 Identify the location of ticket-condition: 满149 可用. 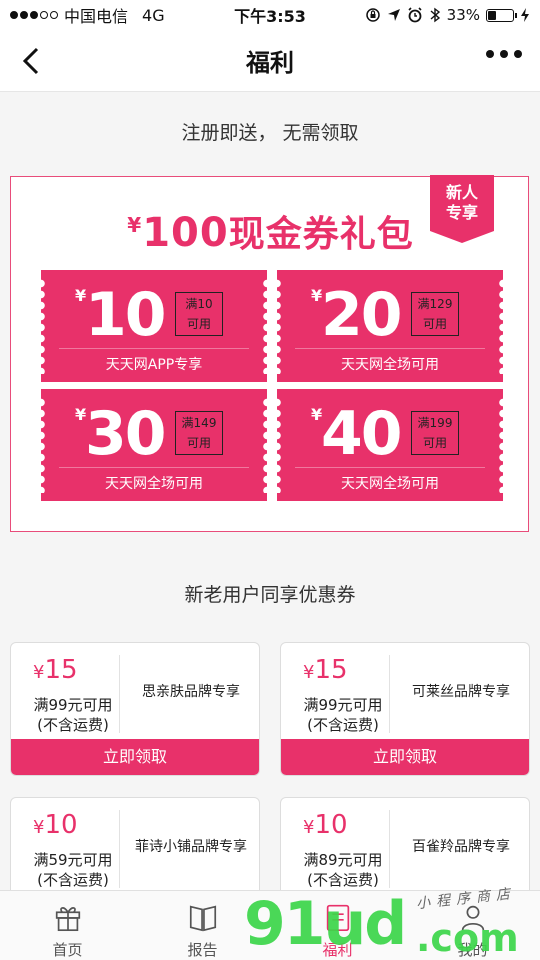
(199, 433).